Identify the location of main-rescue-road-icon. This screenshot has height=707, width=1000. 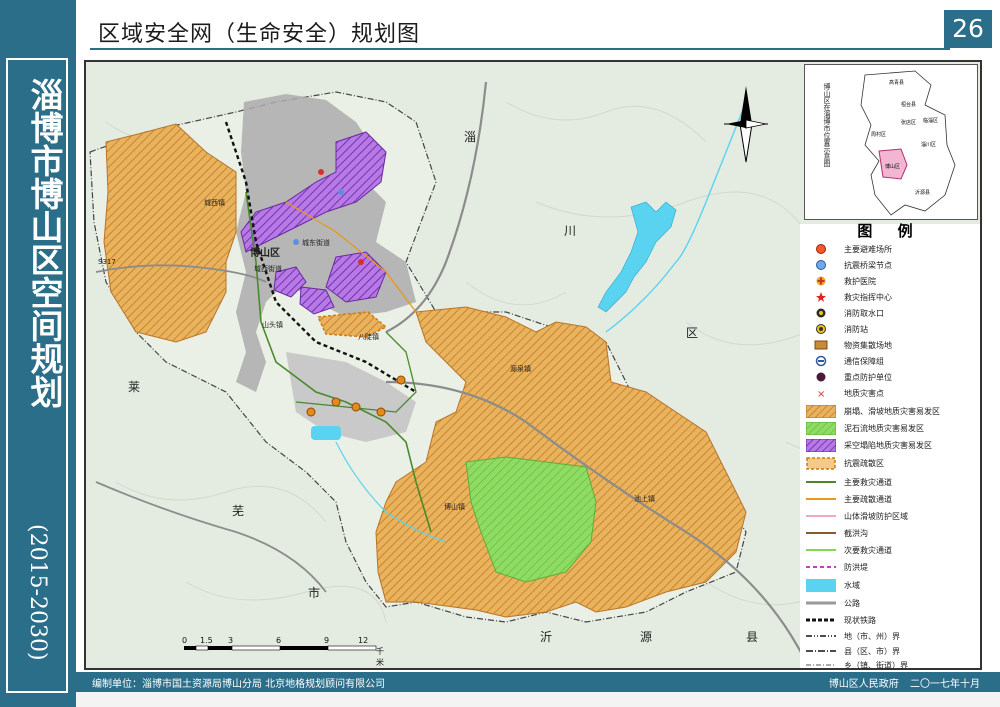
(821, 482).